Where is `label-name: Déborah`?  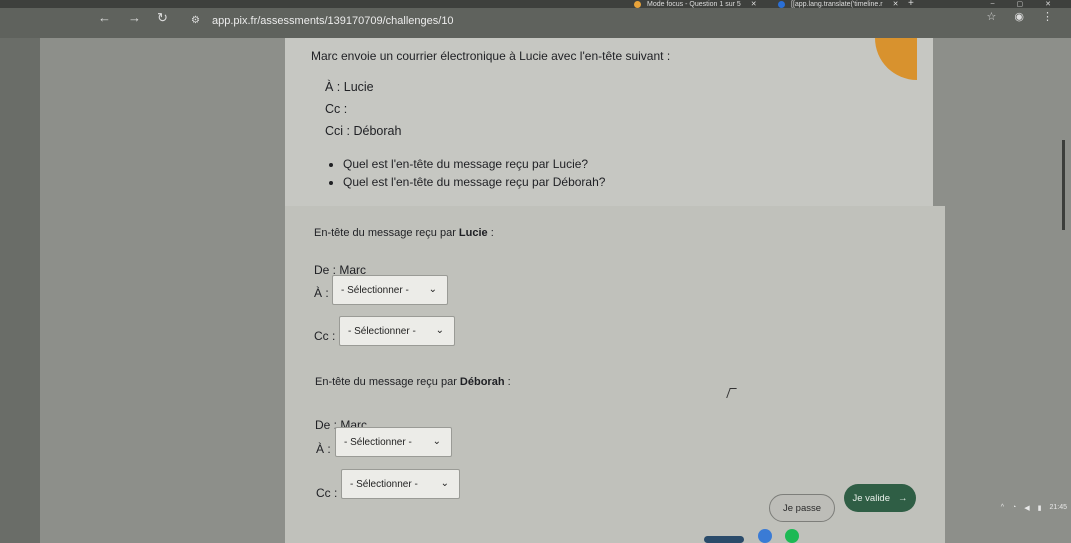 label-name: Déborah is located at coordinates (482, 382).